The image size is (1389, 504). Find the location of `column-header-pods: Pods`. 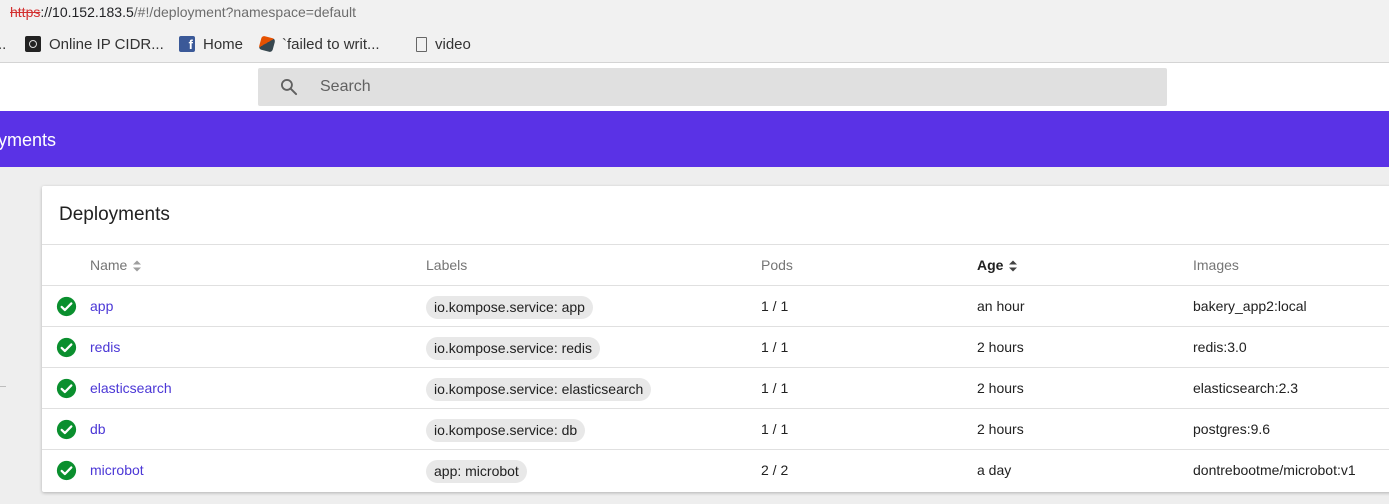

column-header-pods: Pods is located at coordinates (777, 265).